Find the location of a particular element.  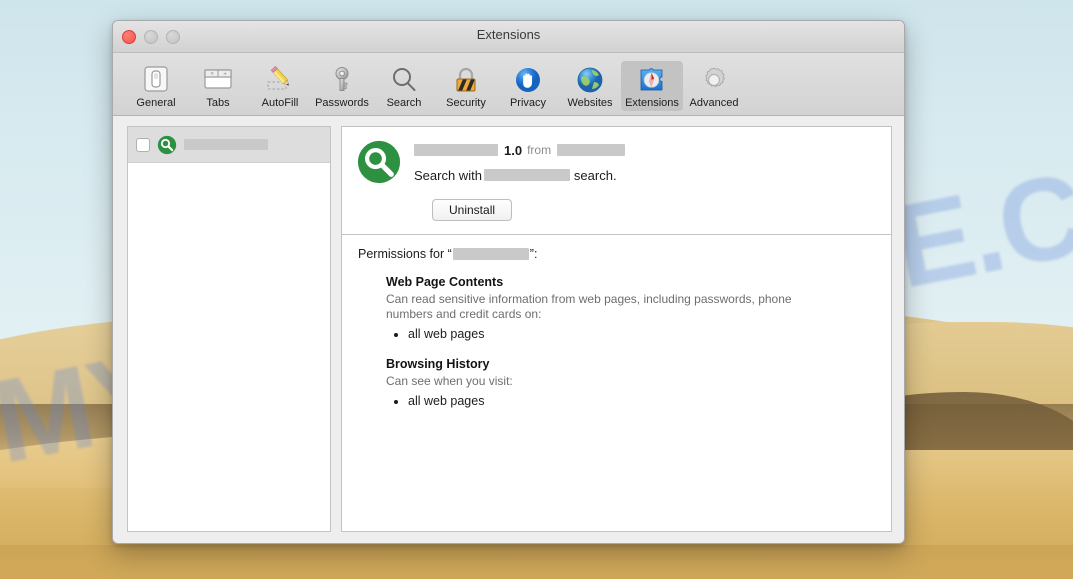

toolbar-item-search: Search is located at coordinates (404, 86).